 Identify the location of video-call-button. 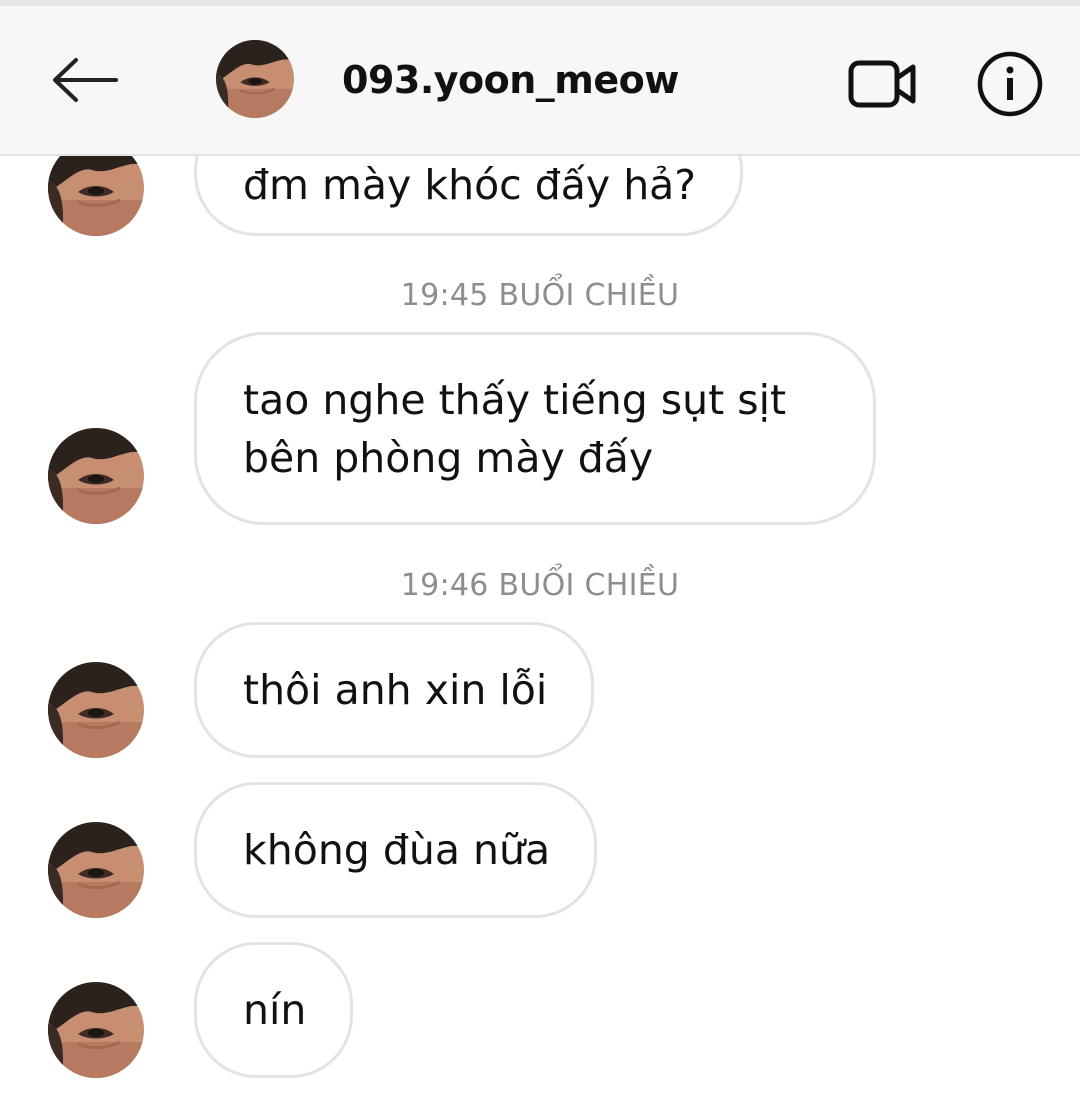
(883, 84).